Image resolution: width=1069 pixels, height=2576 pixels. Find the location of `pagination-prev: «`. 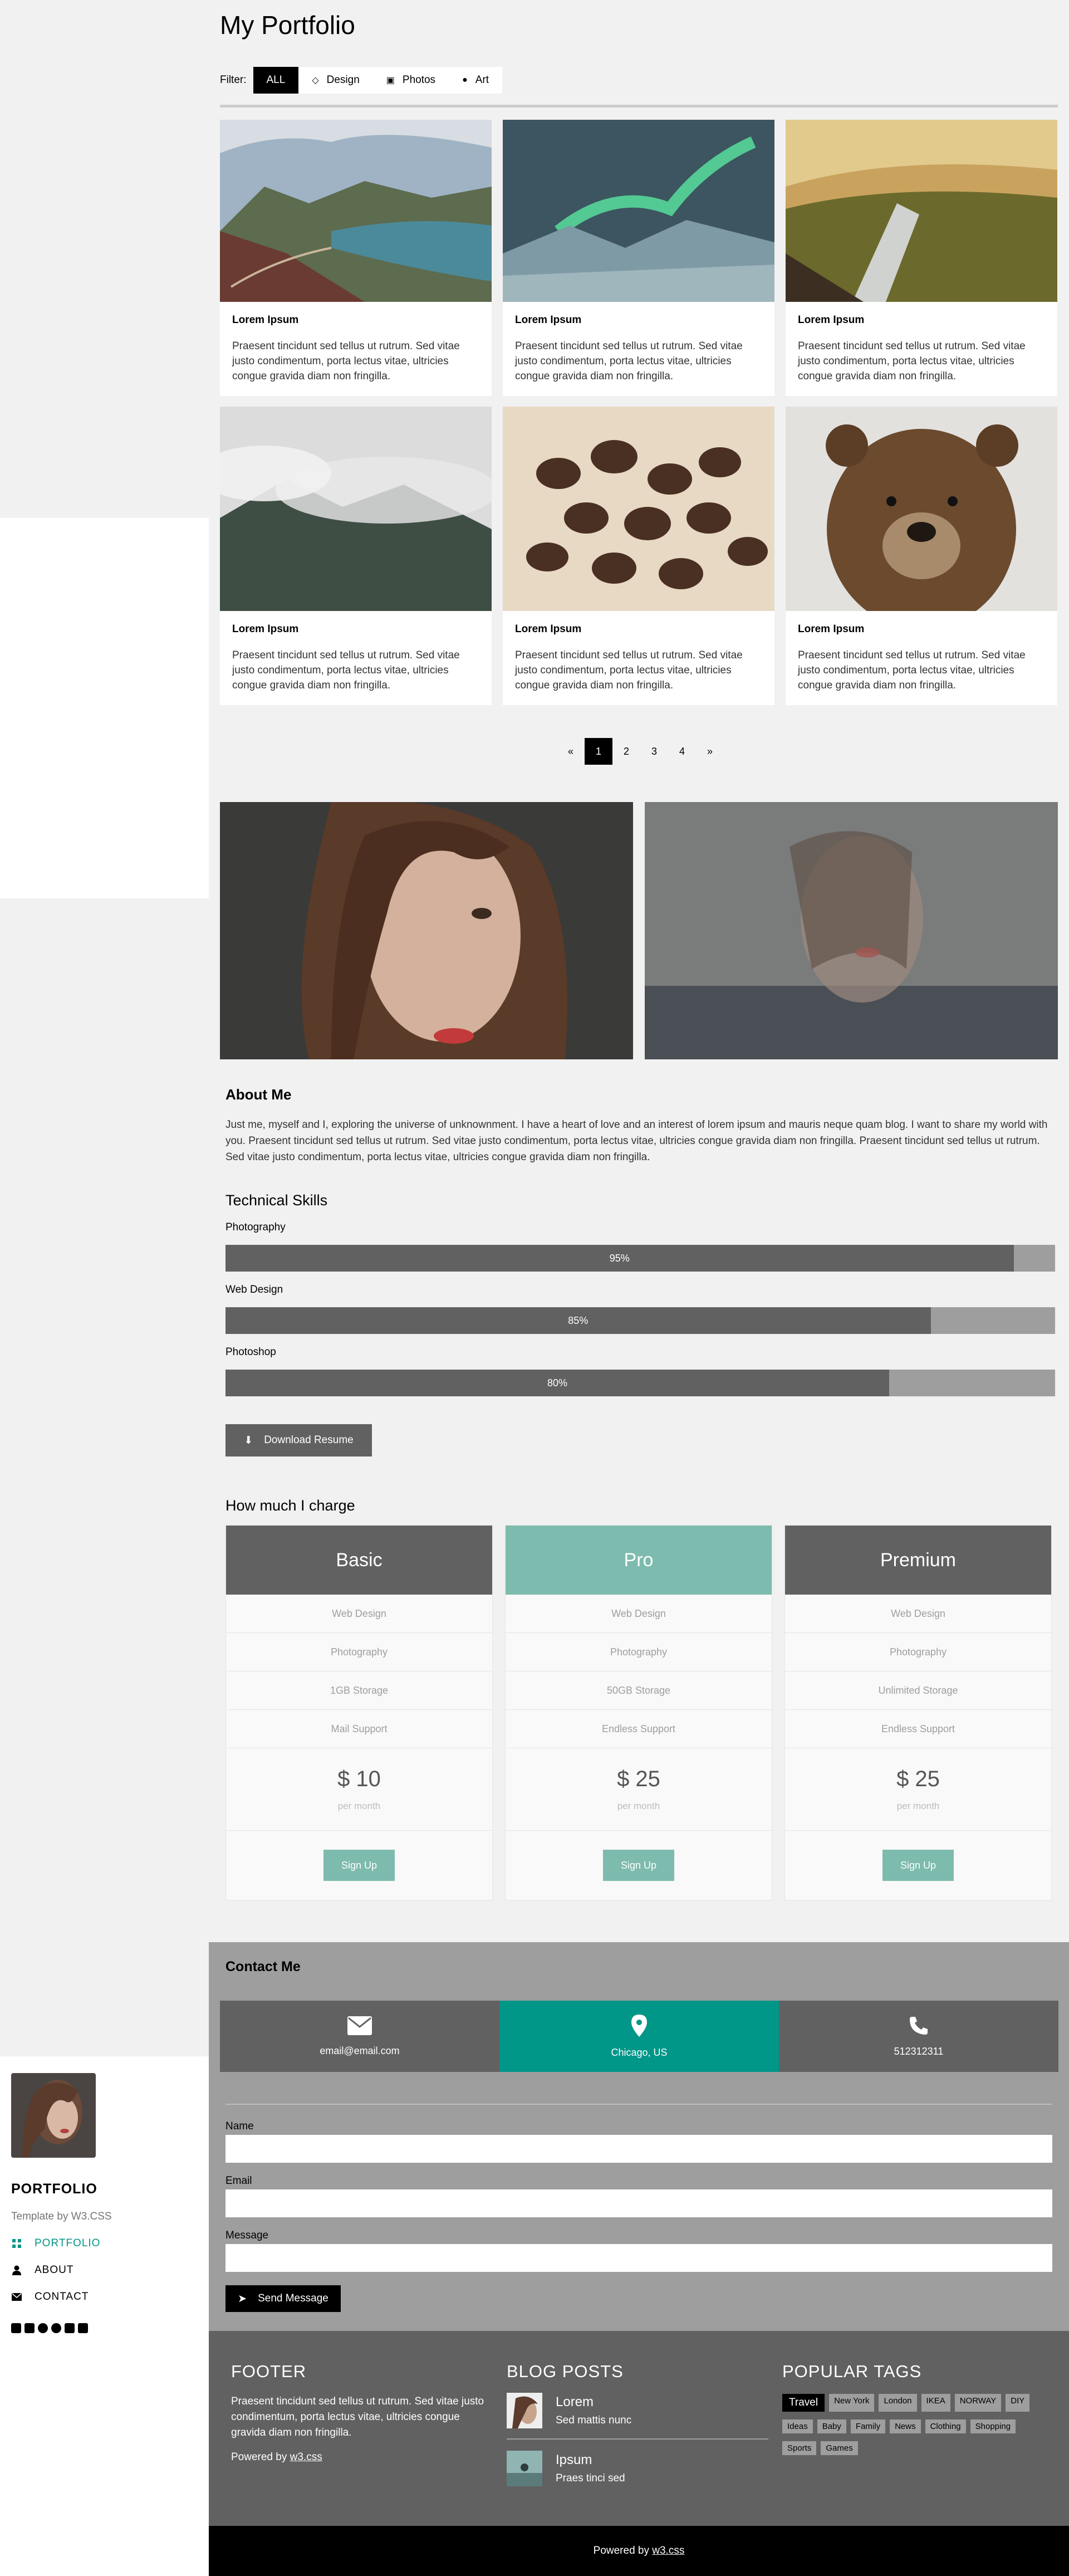

pagination-prev: « is located at coordinates (571, 751).